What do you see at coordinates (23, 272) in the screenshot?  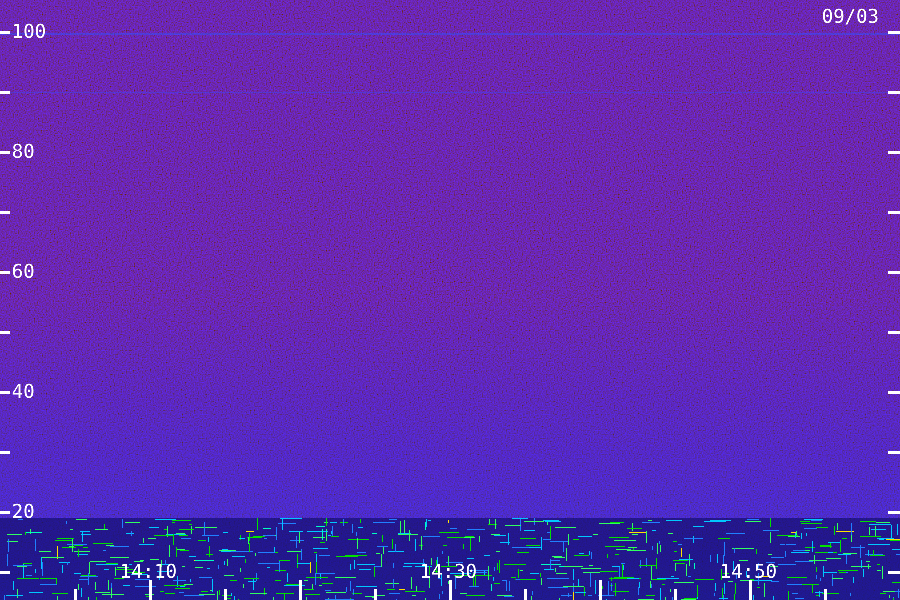 I see `frequency-label: 60` at bounding box center [23, 272].